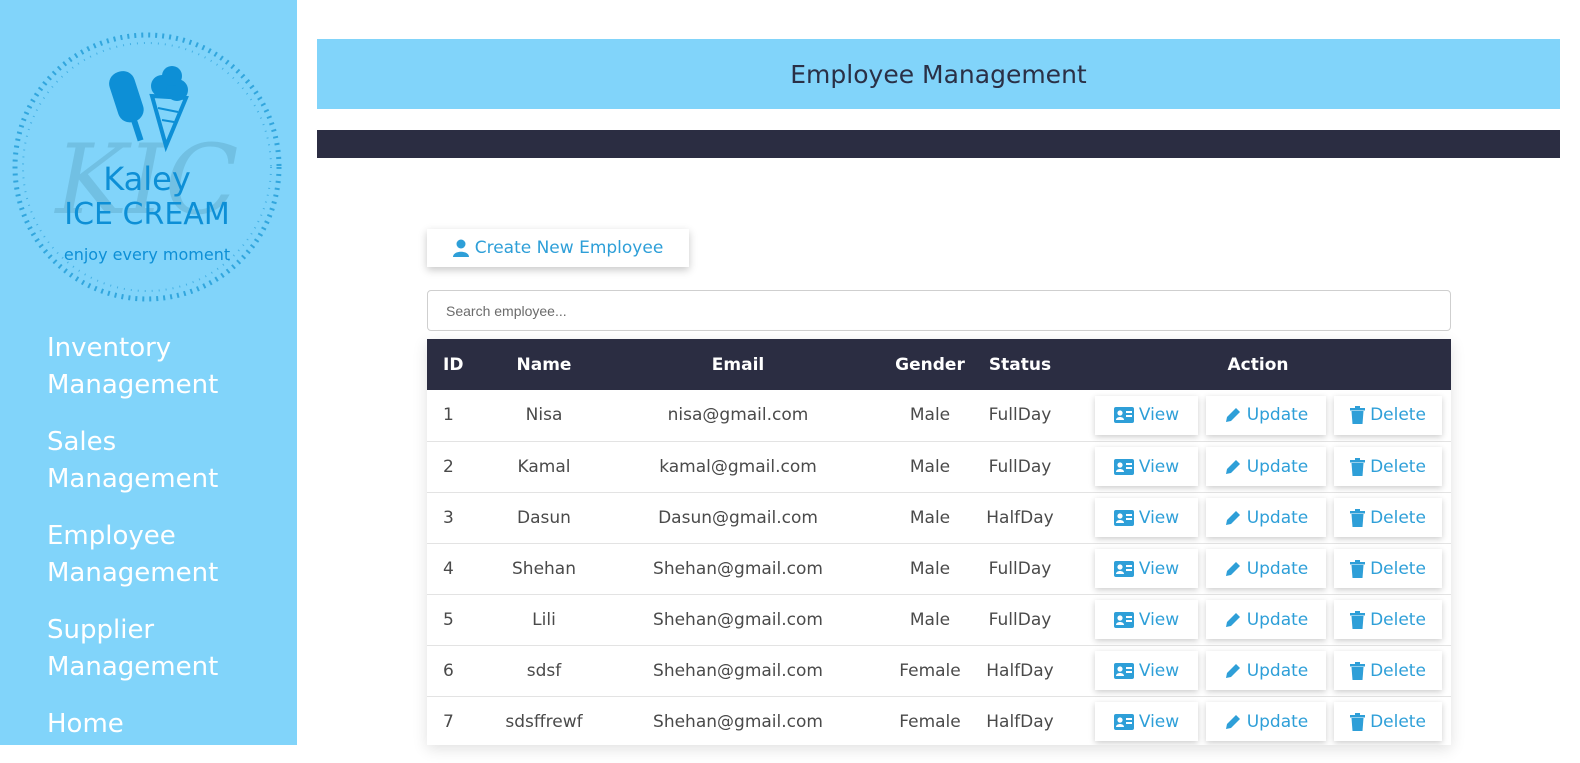 This screenshot has width=1580, height=763. I want to click on sidebar-item-sales: Sales Management, so click(147, 461).